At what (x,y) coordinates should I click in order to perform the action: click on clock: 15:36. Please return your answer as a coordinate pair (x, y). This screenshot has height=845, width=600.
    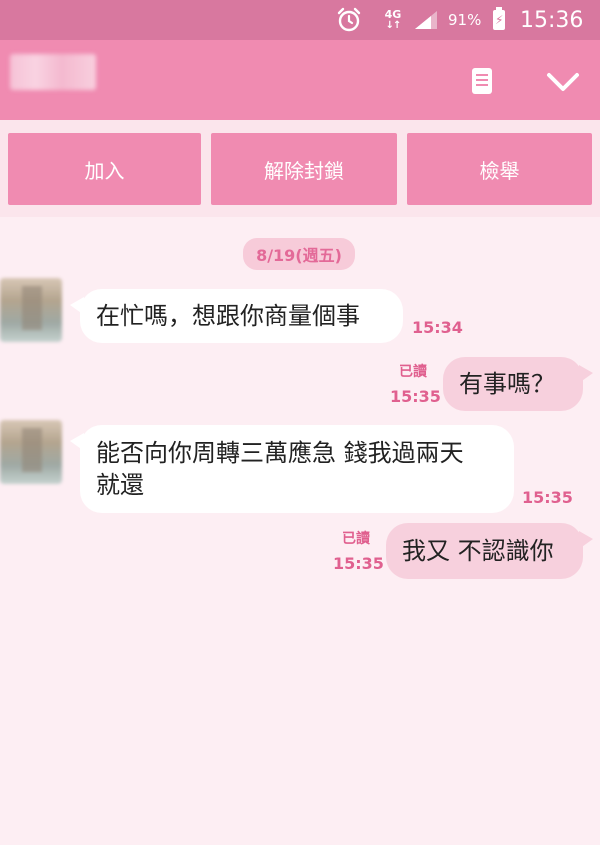
    Looking at the image, I should click on (552, 20).